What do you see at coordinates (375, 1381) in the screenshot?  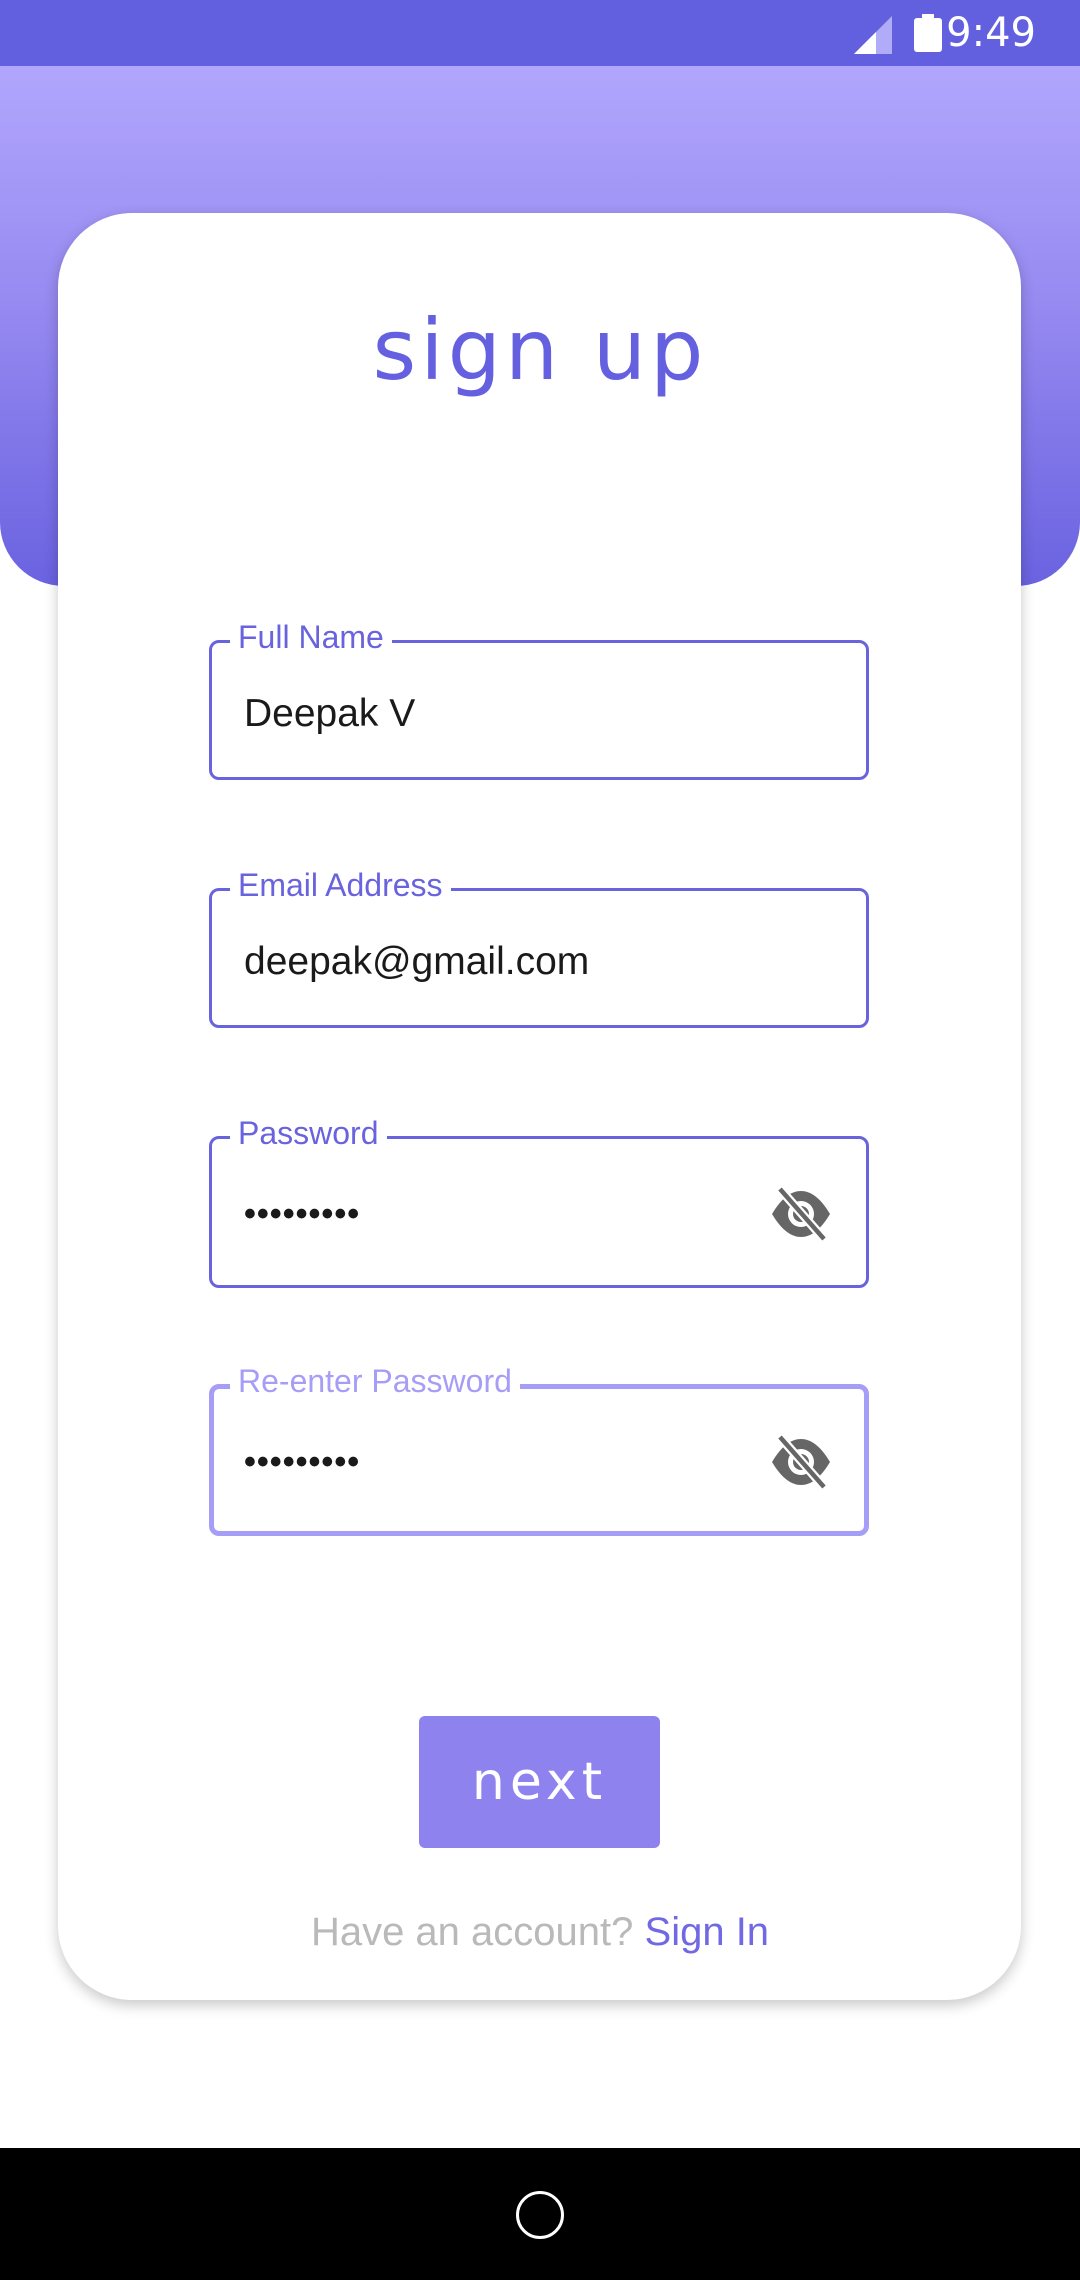 I see `reenter-password-label: Re-enter Password` at bounding box center [375, 1381].